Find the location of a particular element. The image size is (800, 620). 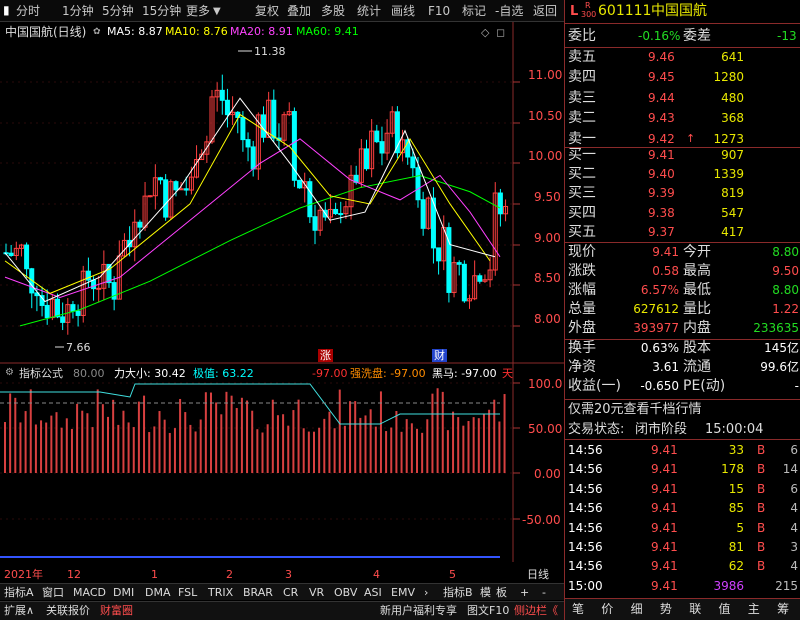

btn-mark: 标记 is located at coordinates (474, 11).